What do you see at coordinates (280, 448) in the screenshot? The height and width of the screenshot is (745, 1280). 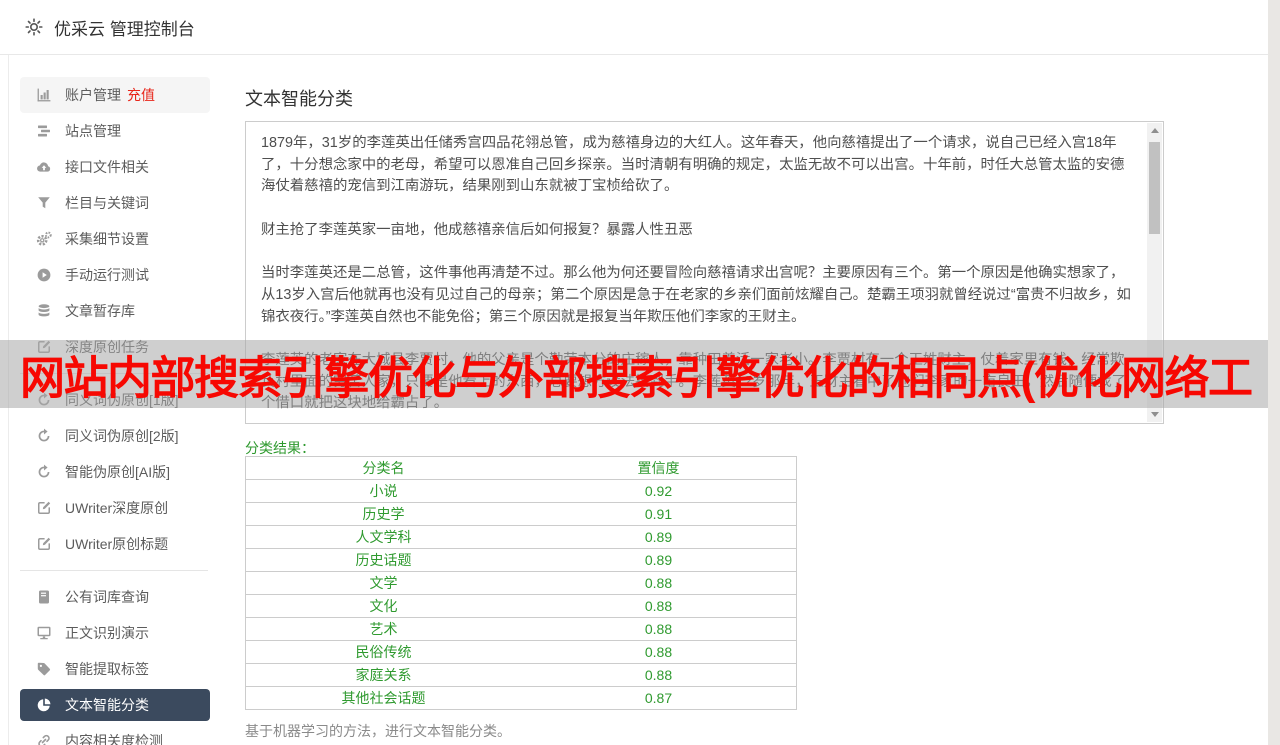 I see `result-label: 分类结果：` at bounding box center [280, 448].